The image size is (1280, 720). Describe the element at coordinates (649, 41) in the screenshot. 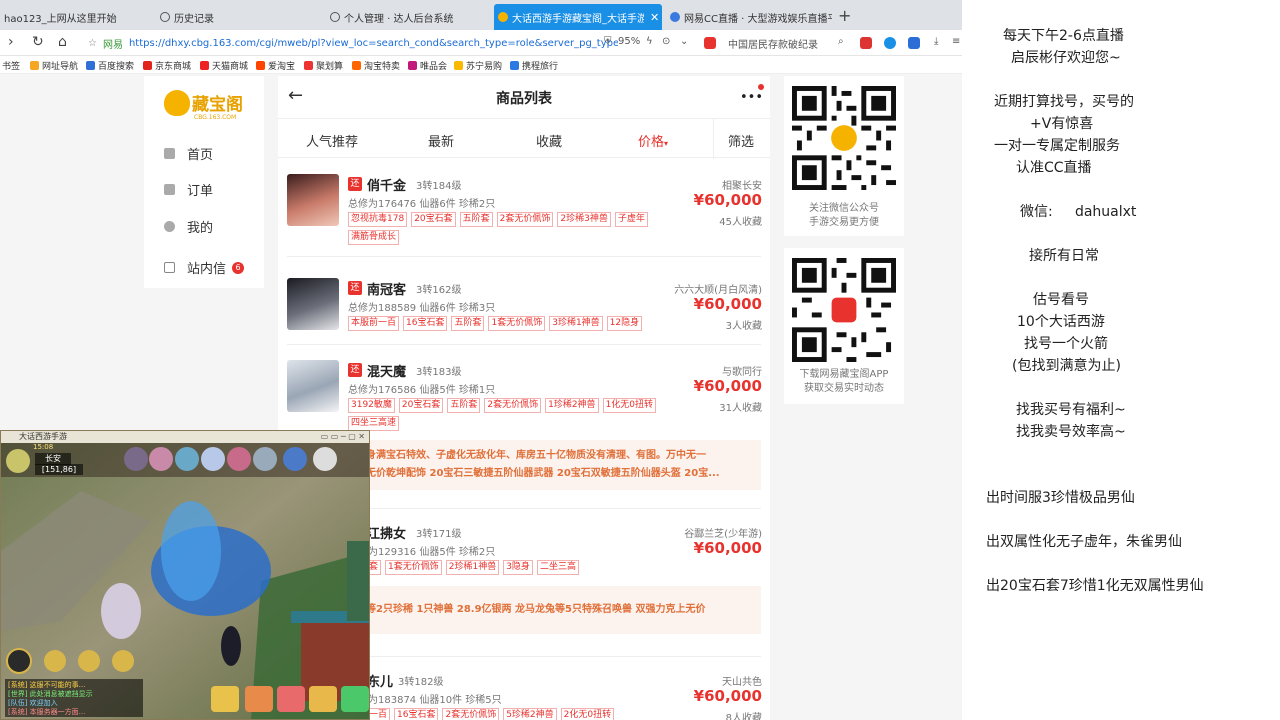

I see `lightning-icon: ϟ` at that location.